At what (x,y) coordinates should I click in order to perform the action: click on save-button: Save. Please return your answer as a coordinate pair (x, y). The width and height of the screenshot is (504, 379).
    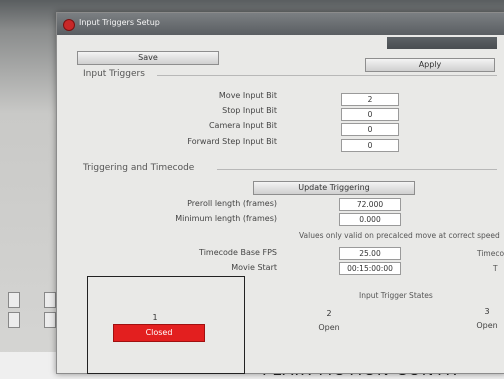
    Looking at the image, I should click on (148, 58).